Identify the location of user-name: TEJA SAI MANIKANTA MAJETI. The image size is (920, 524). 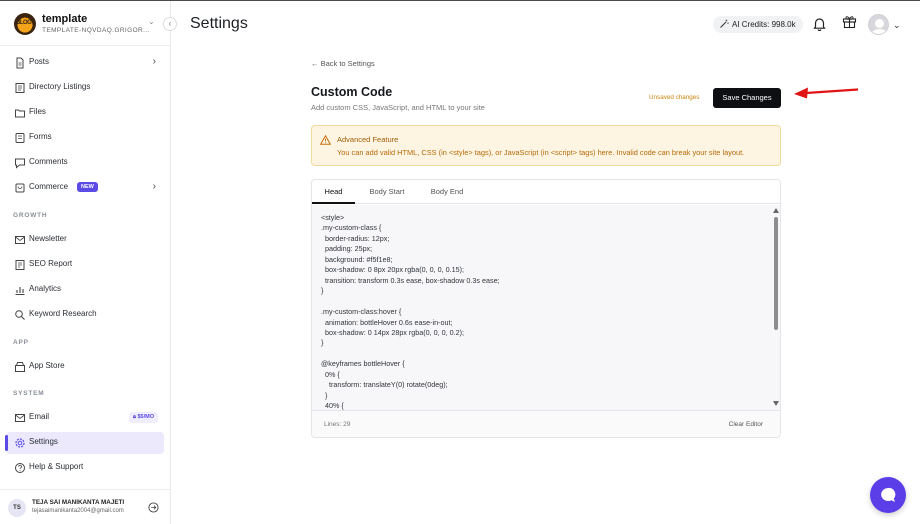
(78, 502).